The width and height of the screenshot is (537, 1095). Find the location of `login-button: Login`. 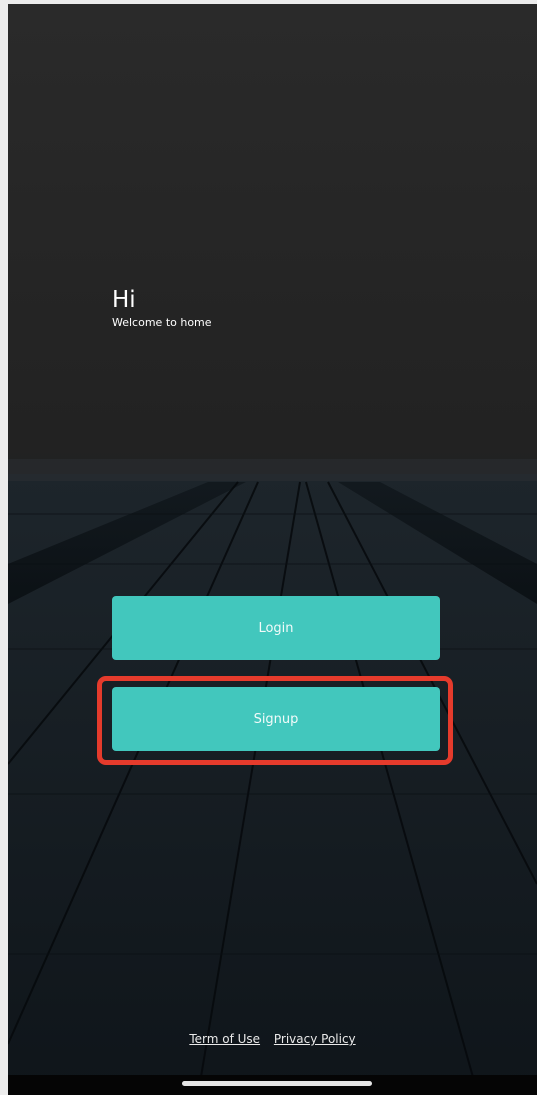

login-button: Login is located at coordinates (276, 628).